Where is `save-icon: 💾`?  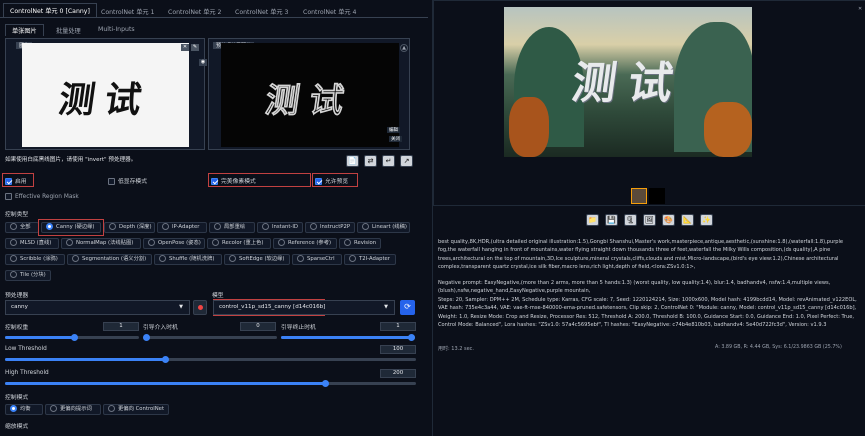
save-icon: 💾 is located at coordinates (611, 220).